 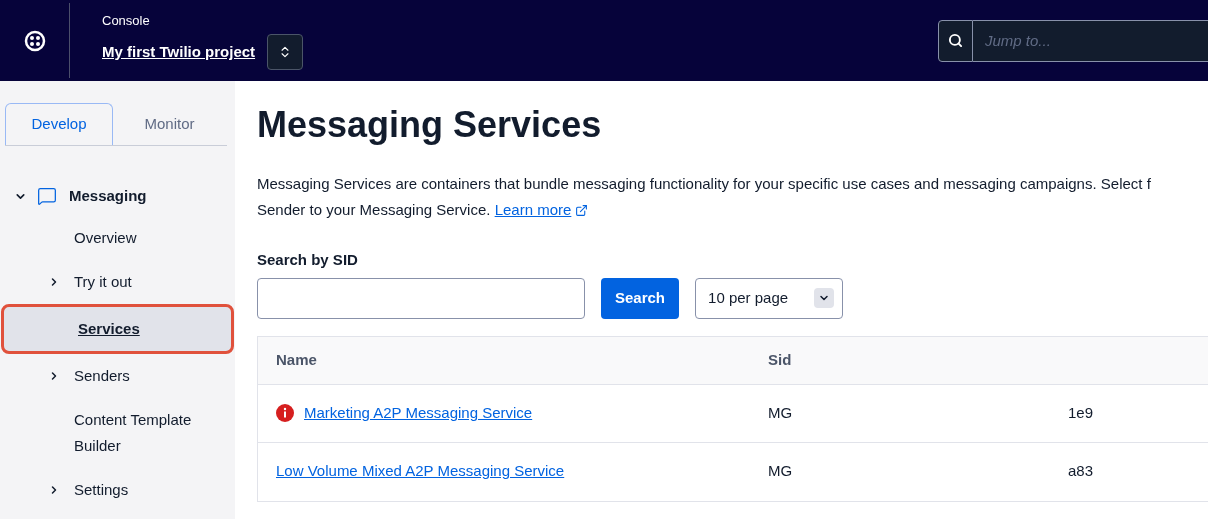 I want to click on sid-cell-text: a83, so click(x=1081, y=471).